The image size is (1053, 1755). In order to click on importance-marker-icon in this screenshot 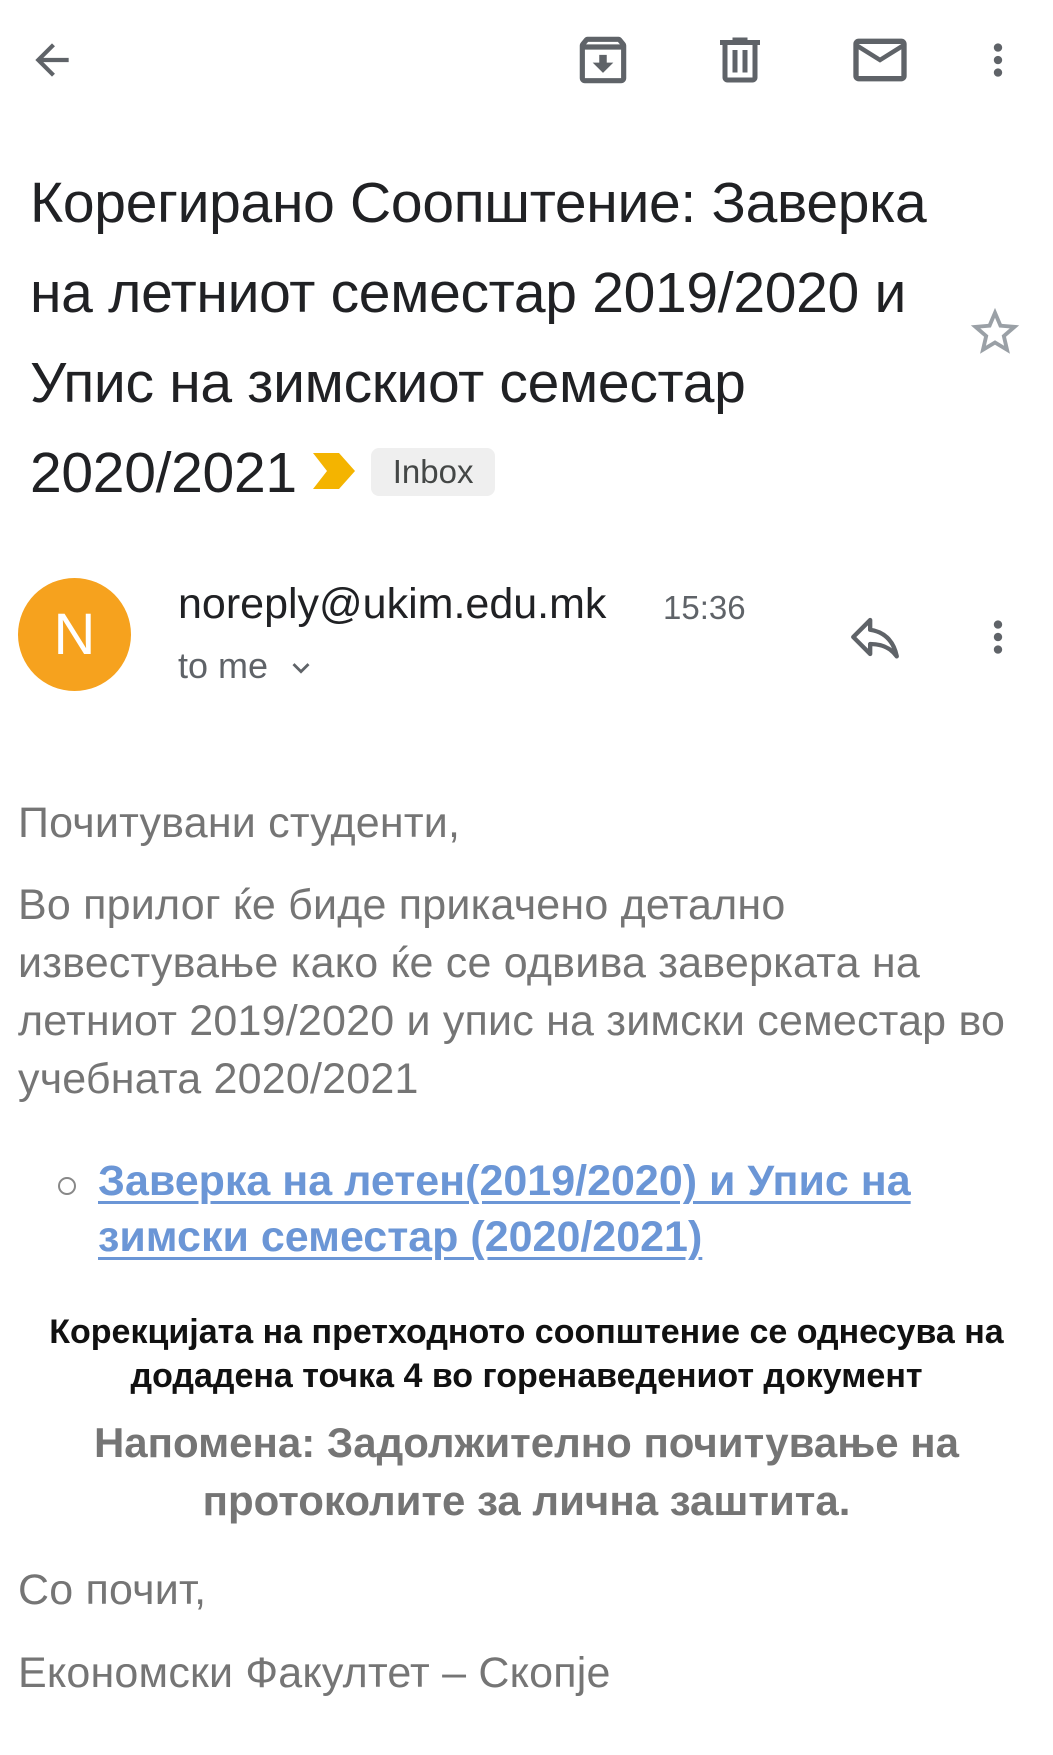, I will do `click(334, 472)`.